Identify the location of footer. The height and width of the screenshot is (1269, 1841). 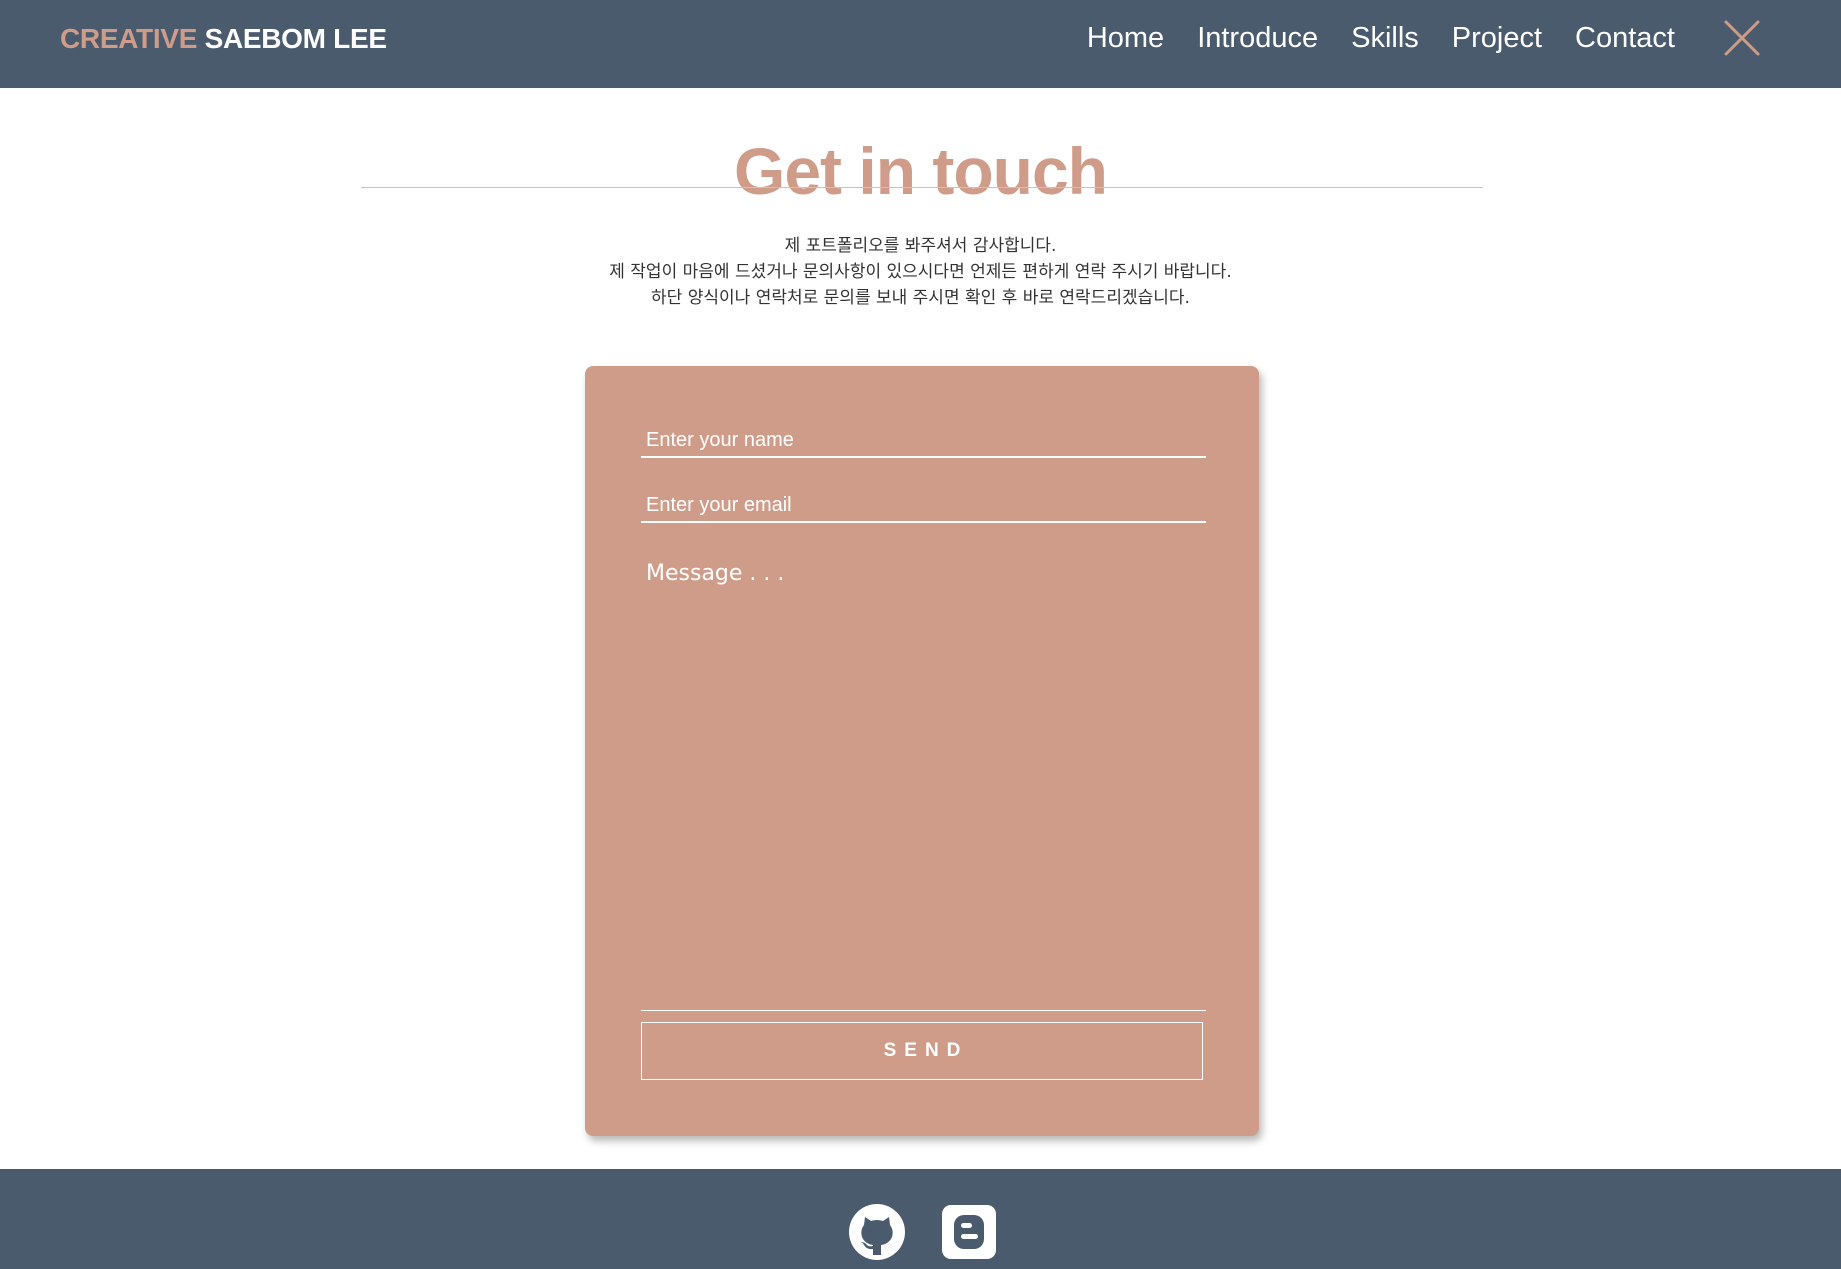
(920, 1219).